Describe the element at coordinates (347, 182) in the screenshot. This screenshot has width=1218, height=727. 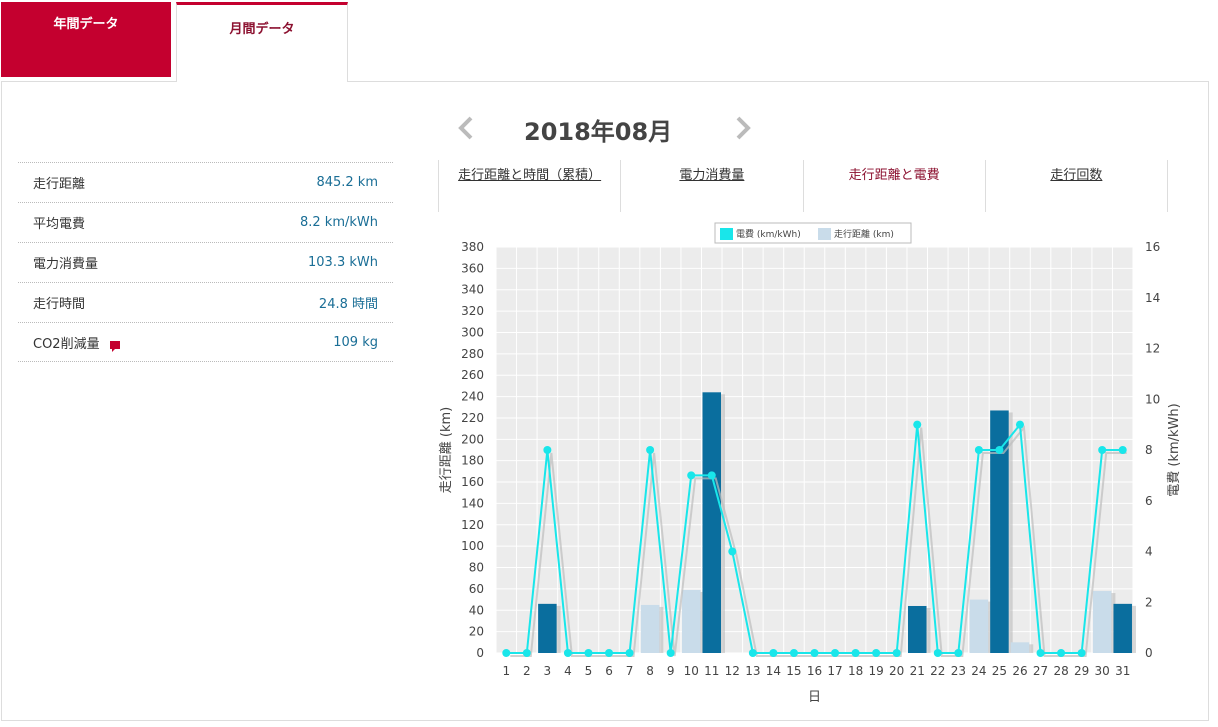
I see `summary-value: 845.2 km` at that location.